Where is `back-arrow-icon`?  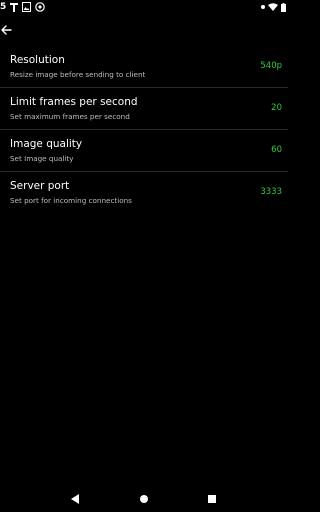
back-arrow-icon is located at coordinates (6, 30).